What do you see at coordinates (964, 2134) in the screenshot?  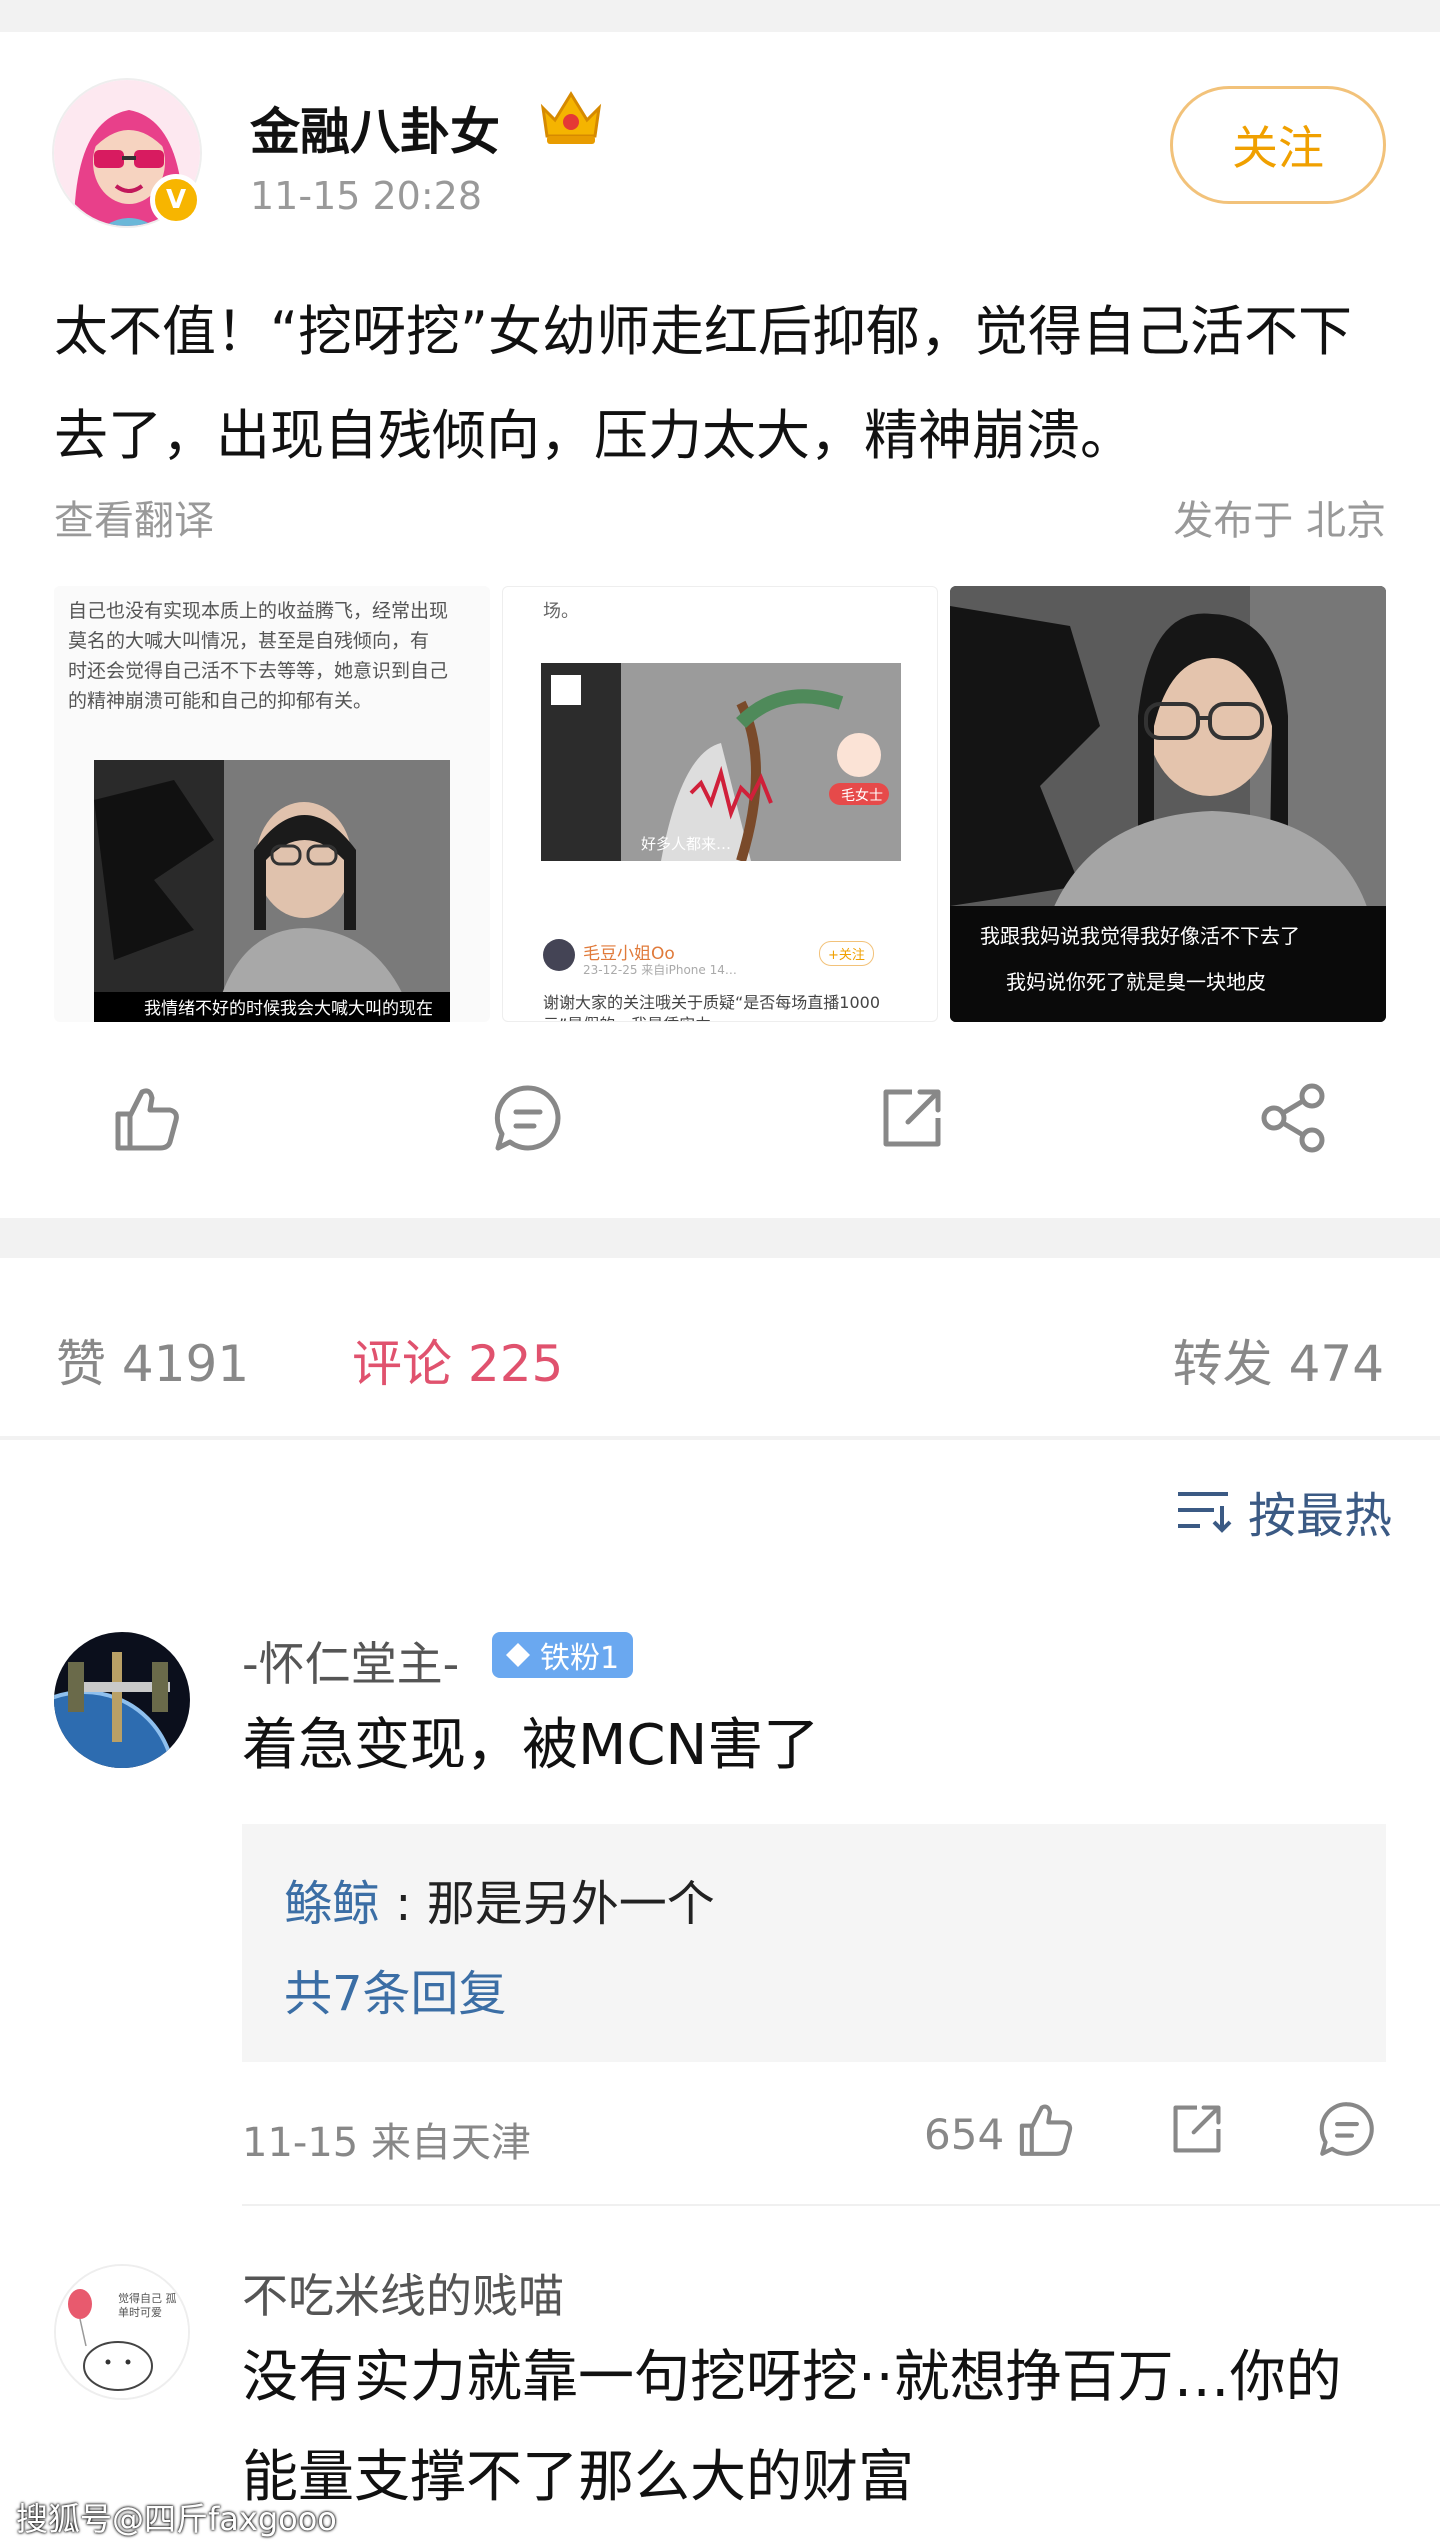 I see `comment-like-count: 654` at bounding box center [964, 2134].